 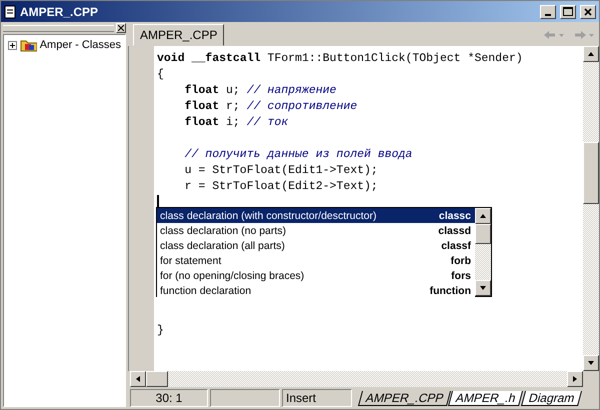 What do you see at coordinates (316, 215) in the screenshot?
I see `completion-item: class declaration (with constructor/desctructor) classc` at bounding box center [316, 215].